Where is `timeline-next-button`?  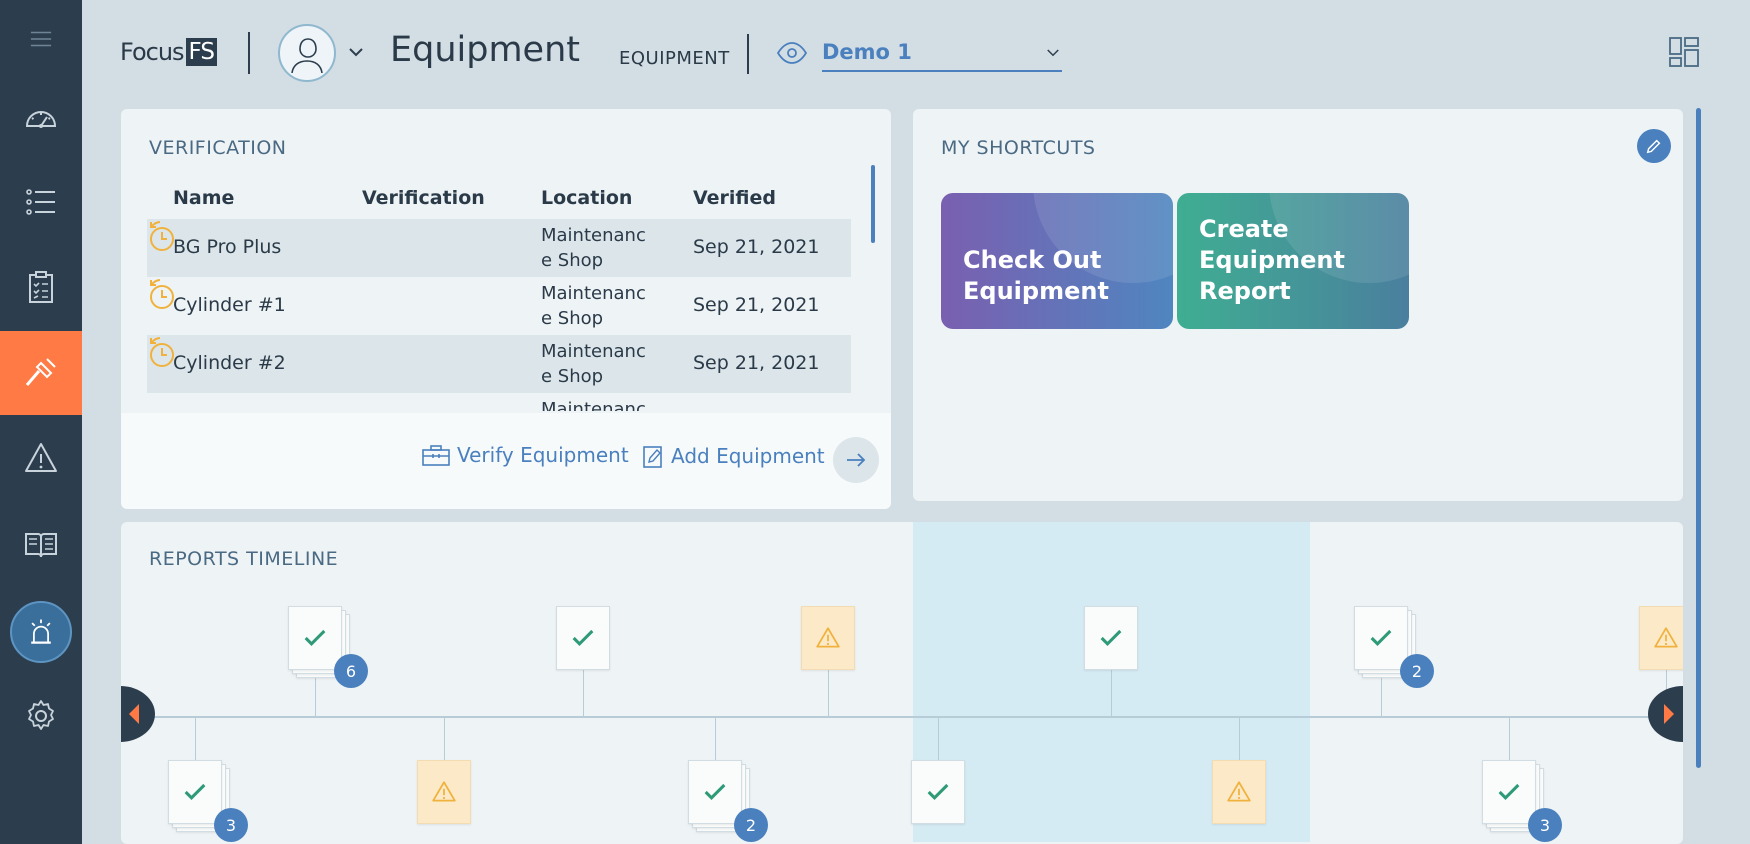
timeline-next-button is located at coordinates (1665, 714).